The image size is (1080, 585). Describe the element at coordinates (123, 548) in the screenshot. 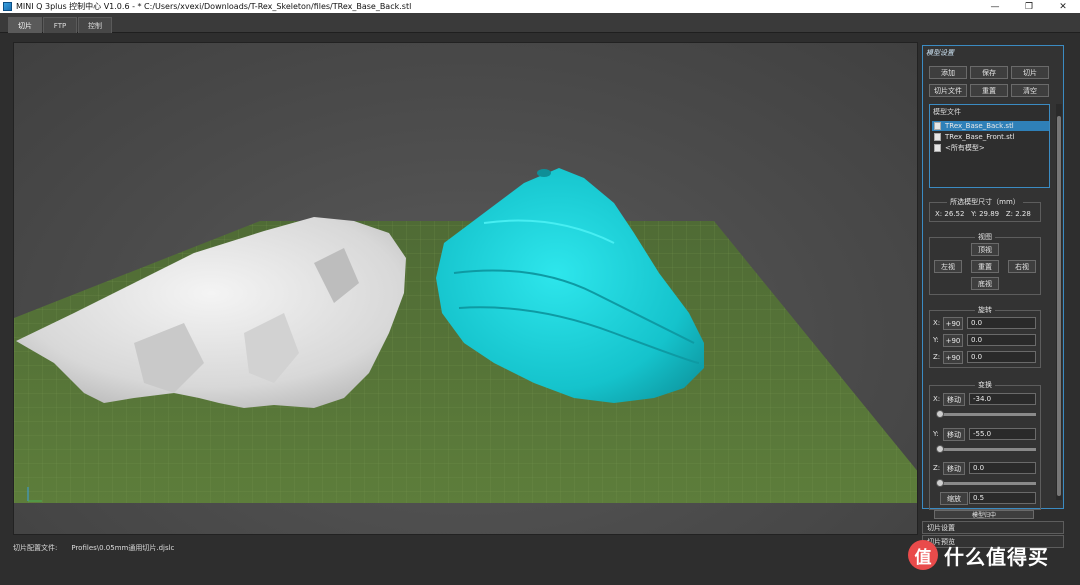

I see `profile-value: Profiles\0.05mm通用切片.djslc` at that location.